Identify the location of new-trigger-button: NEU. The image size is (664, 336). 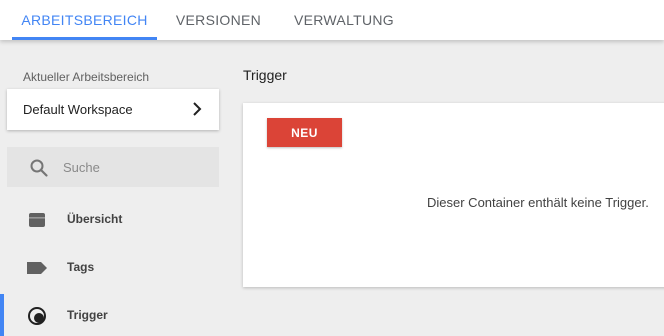
(304, 132).